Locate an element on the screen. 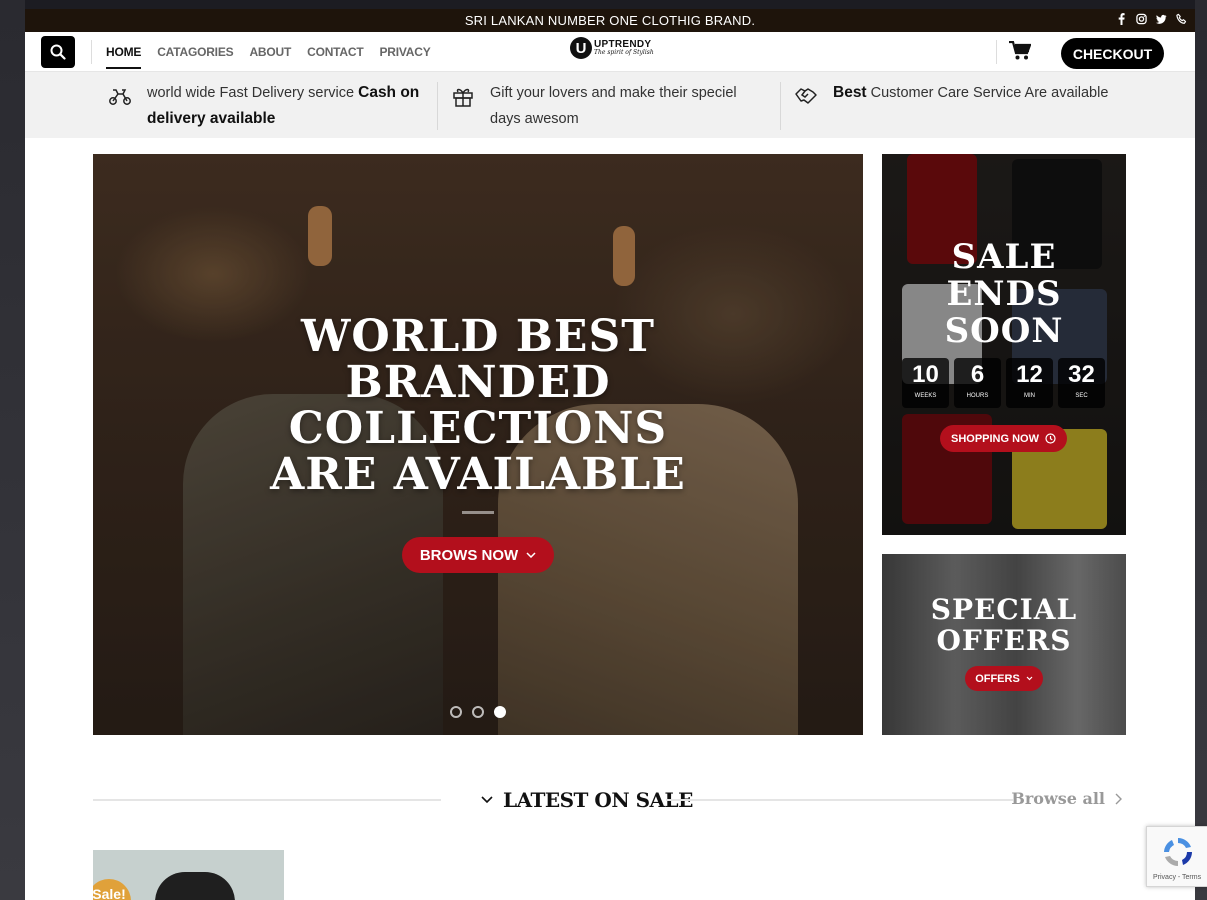  clock-icon is located at coordinates (1050, 438).